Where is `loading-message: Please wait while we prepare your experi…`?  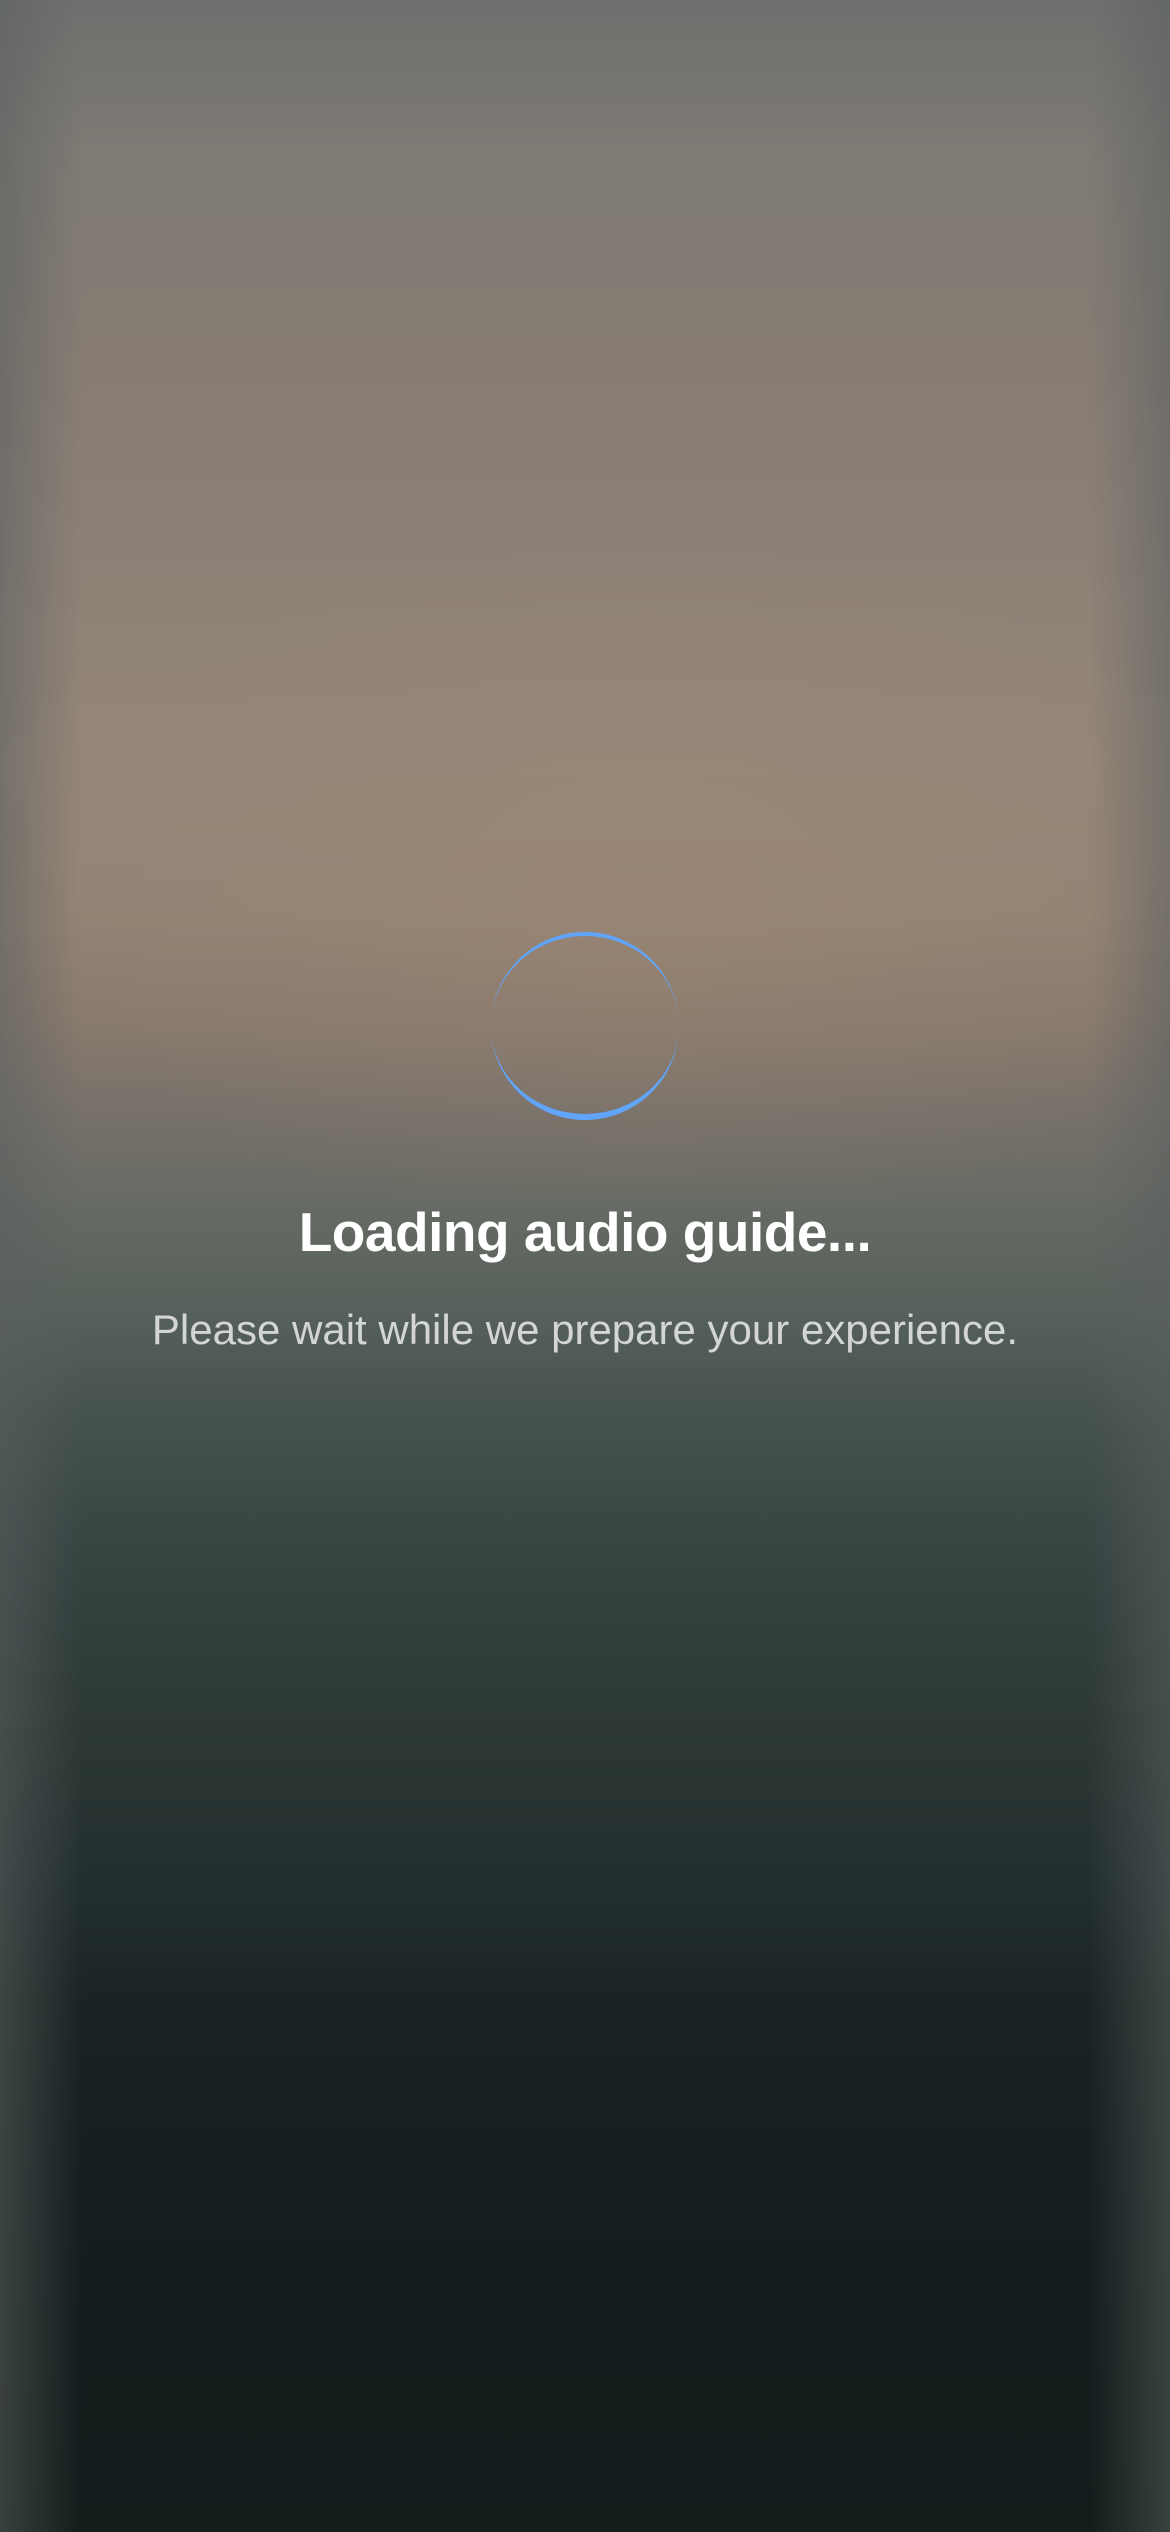 loading-message: Please wait while we prepare your experi… is located at coordinates (585, 1329).